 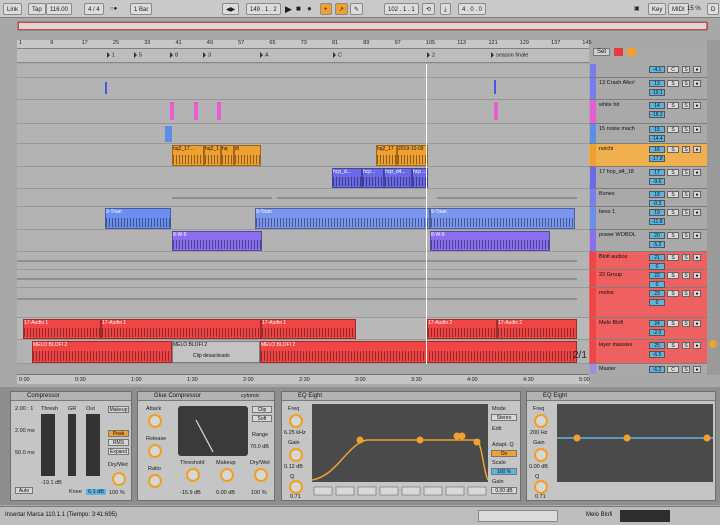 I want to click on gain-value: 0.00 dB, so click(x=538, y=467).